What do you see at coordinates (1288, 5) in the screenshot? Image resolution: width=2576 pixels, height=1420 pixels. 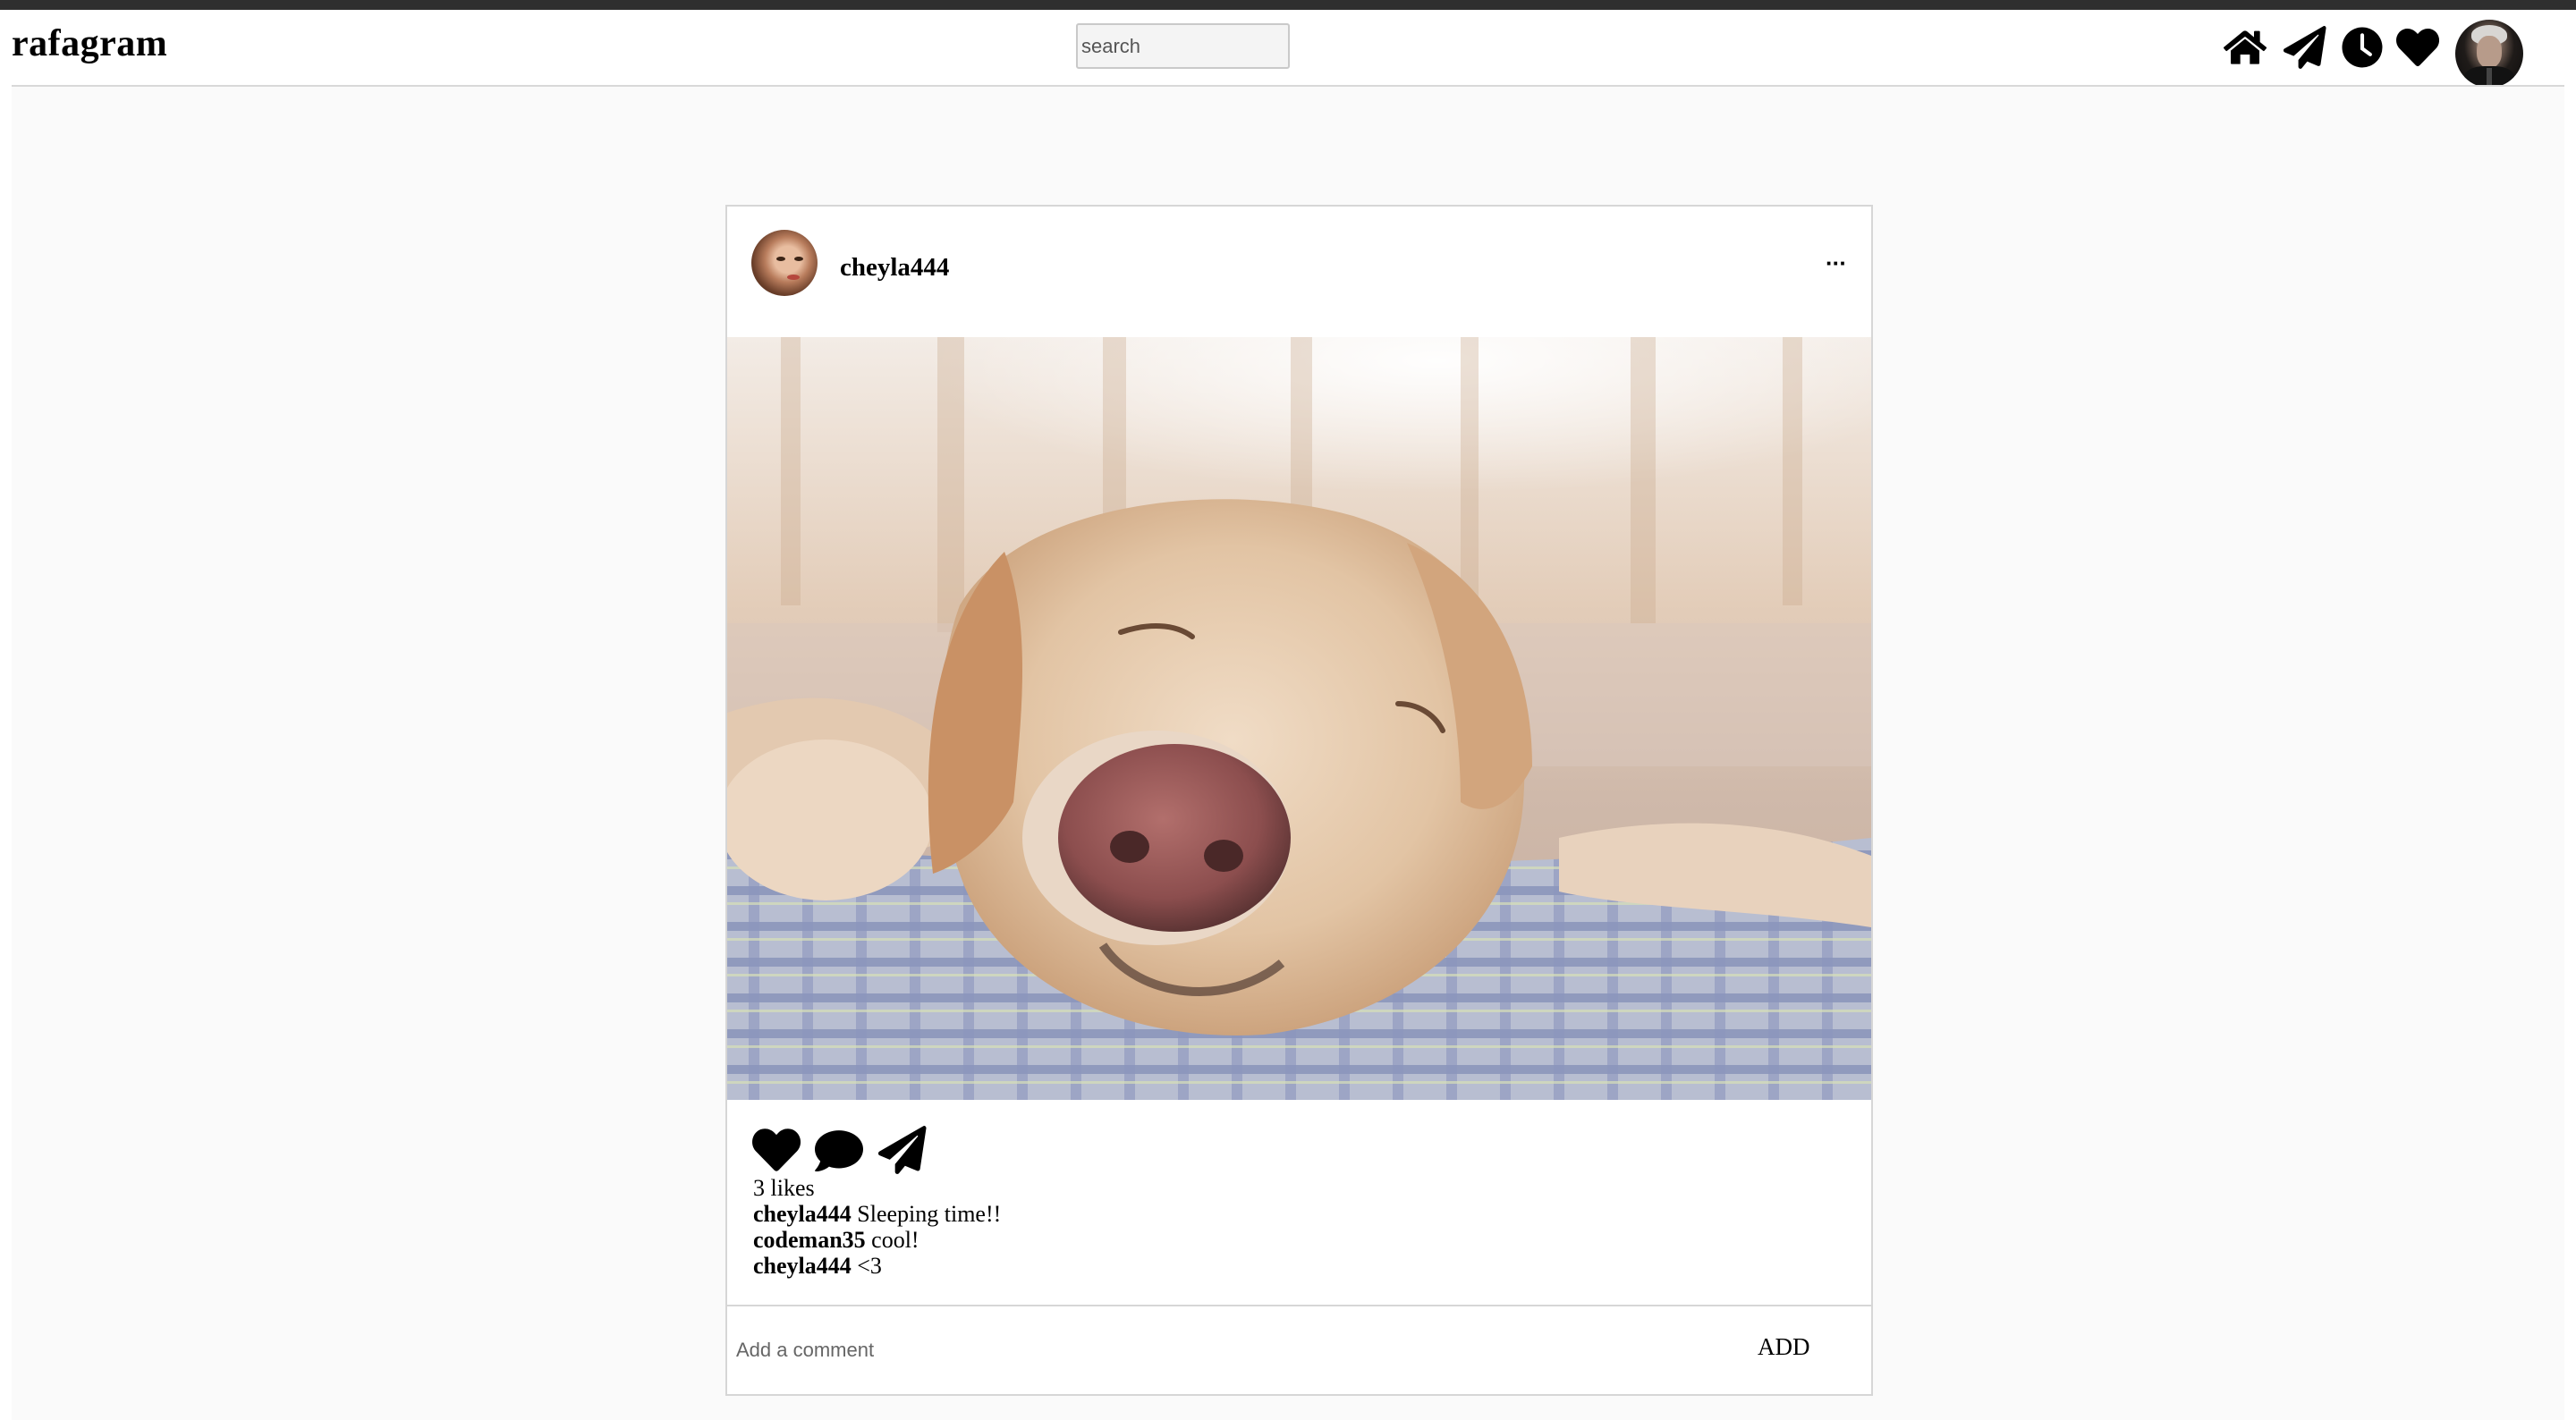 I see `window-top-strip` at bounding box center [1288, 5].